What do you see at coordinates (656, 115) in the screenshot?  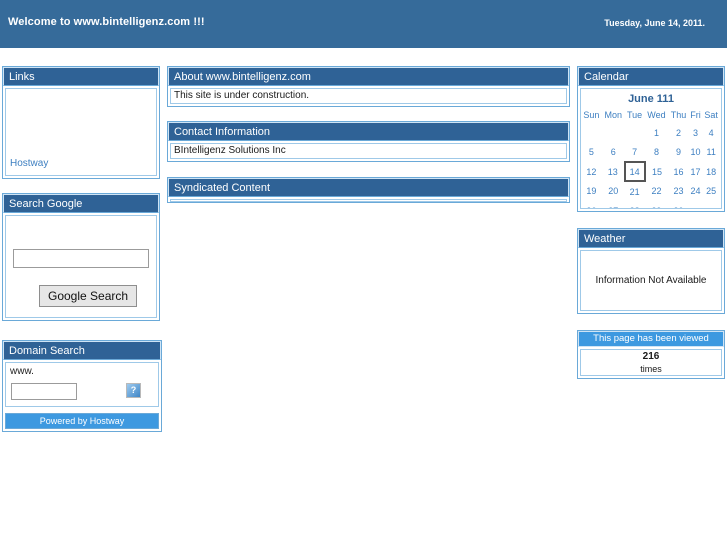 I see `calendar-weekday-wed: Wed` at bounding box center [656, 115].